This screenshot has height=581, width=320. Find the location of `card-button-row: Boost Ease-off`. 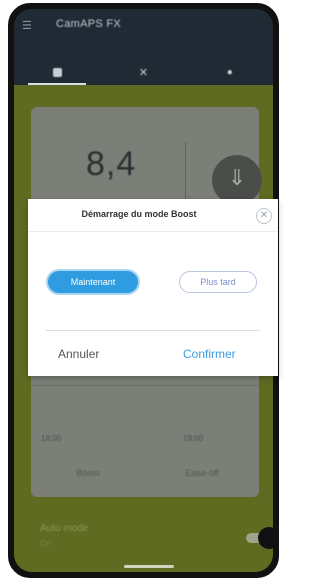

card-button-row: Boost Ease-off is located at coordinates (145, 473).